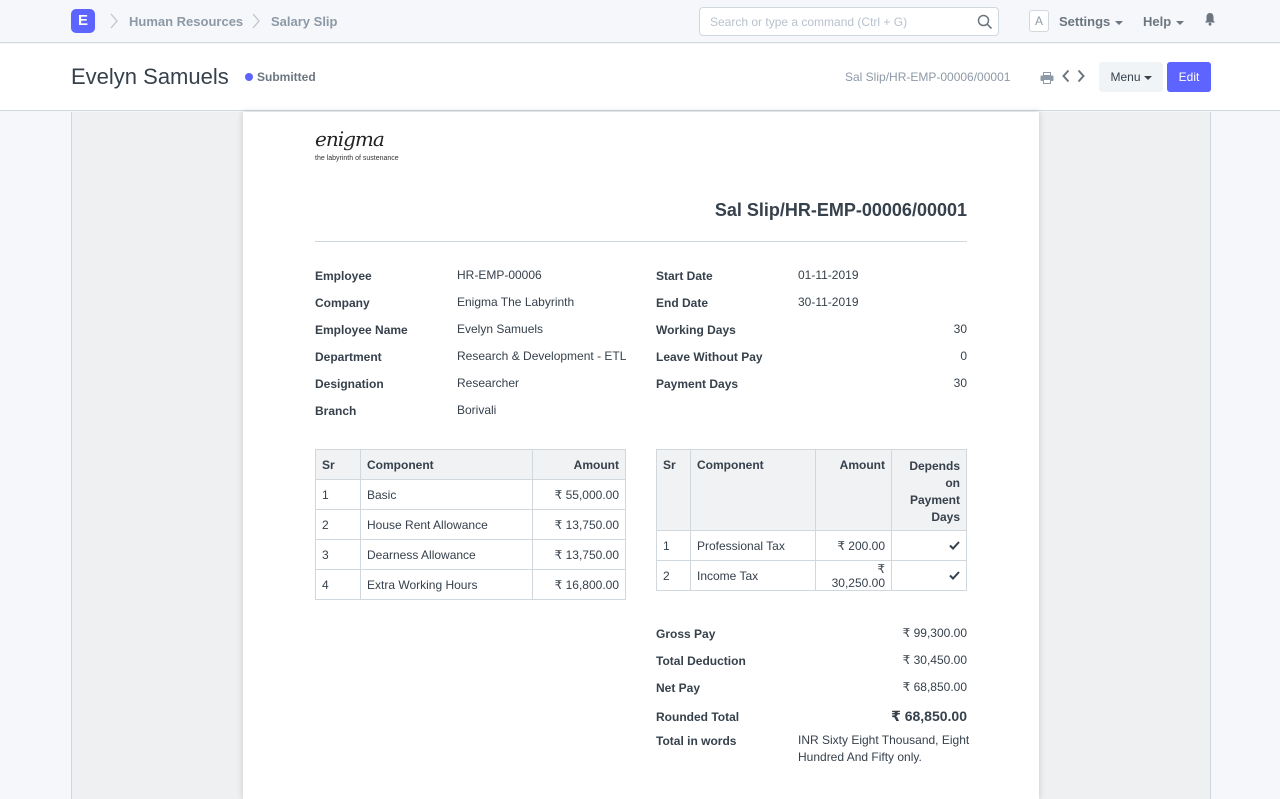 The height and width of the screenshot is (799, 1280). What do you see at coordinates (641, 241) in the screenshot?
I see `divider` at bounding box center [641, 241].